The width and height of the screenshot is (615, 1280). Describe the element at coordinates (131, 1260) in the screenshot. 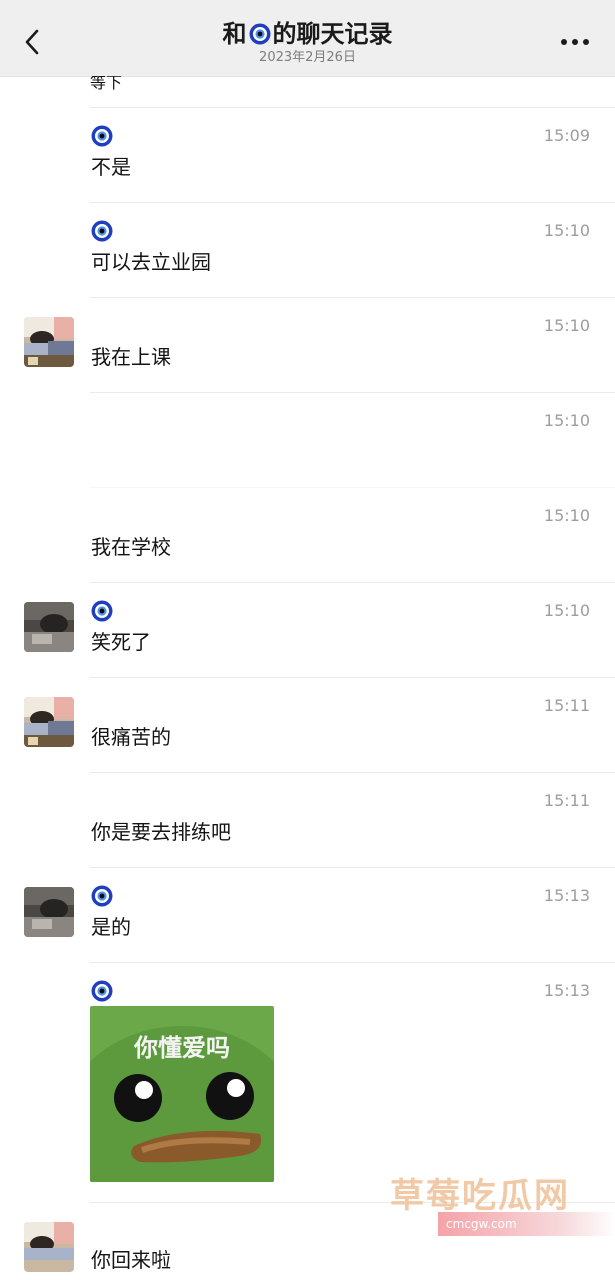

I see `message-text: 你回来啦` at that location.